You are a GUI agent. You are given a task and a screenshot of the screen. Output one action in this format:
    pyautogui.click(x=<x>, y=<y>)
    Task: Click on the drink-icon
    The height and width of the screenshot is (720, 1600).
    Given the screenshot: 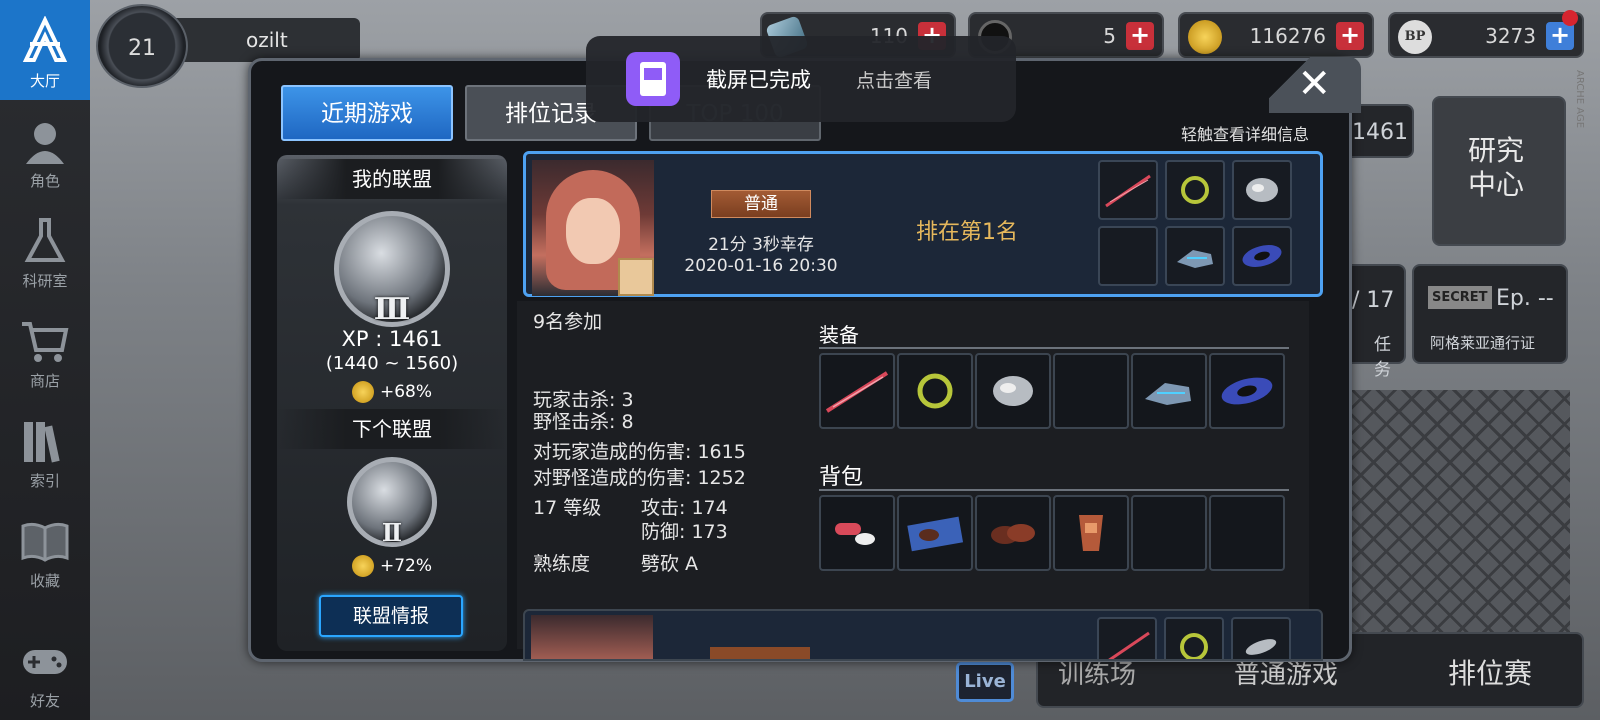 What is the action you would take?
    pyautogui.click(x=1091, y=533)
    